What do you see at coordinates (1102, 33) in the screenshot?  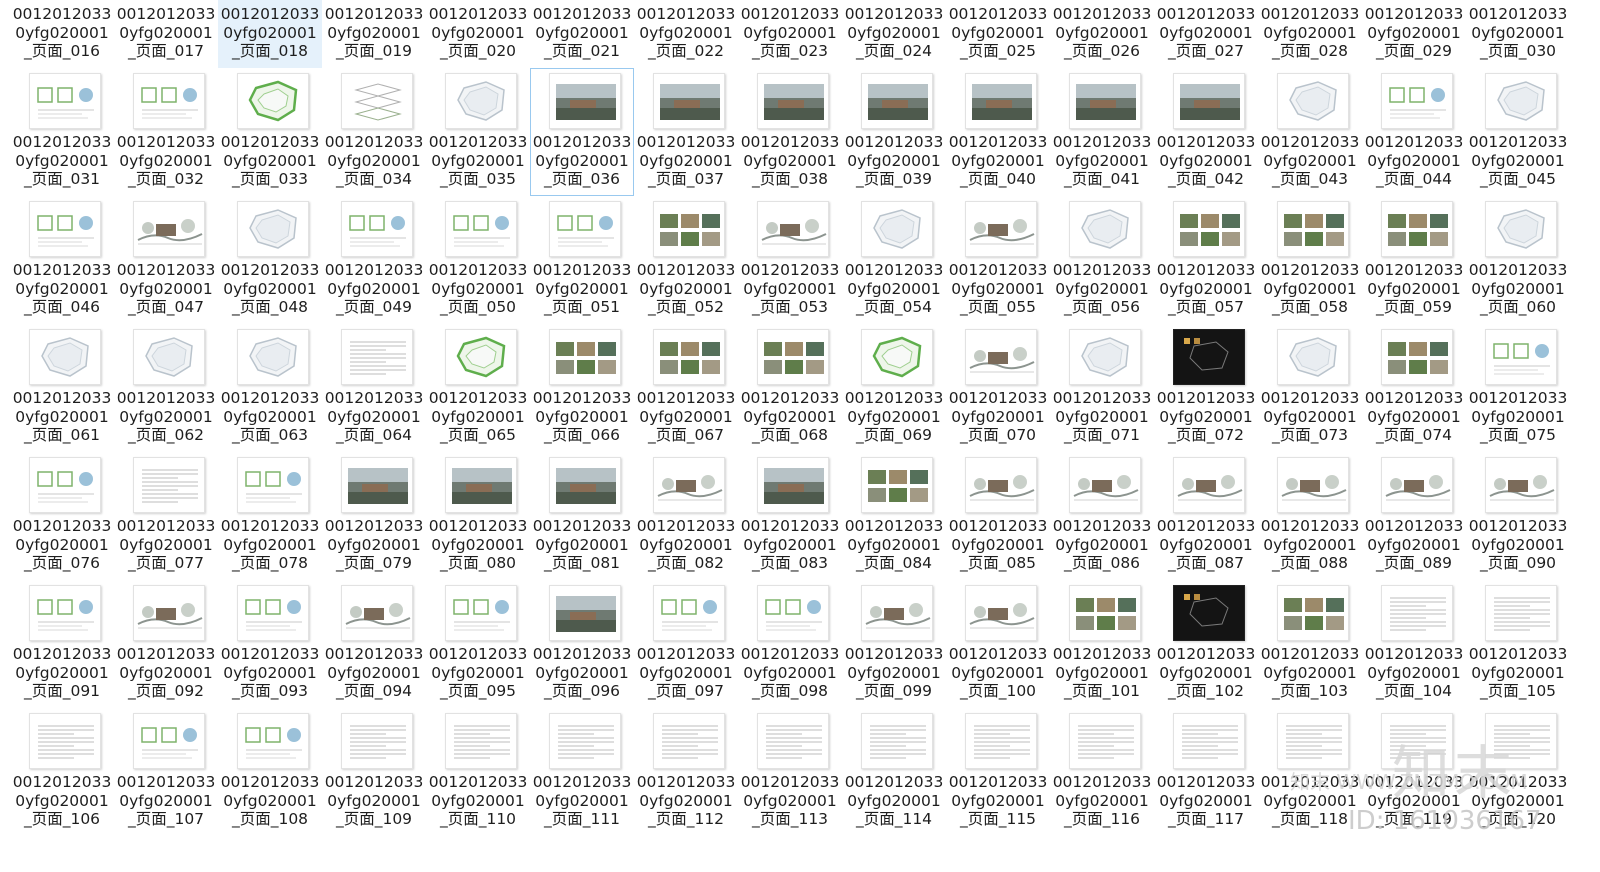 I see `file-name: 0012012033 0yfg020001 _页面_026` at bounding box center [1102, 33].